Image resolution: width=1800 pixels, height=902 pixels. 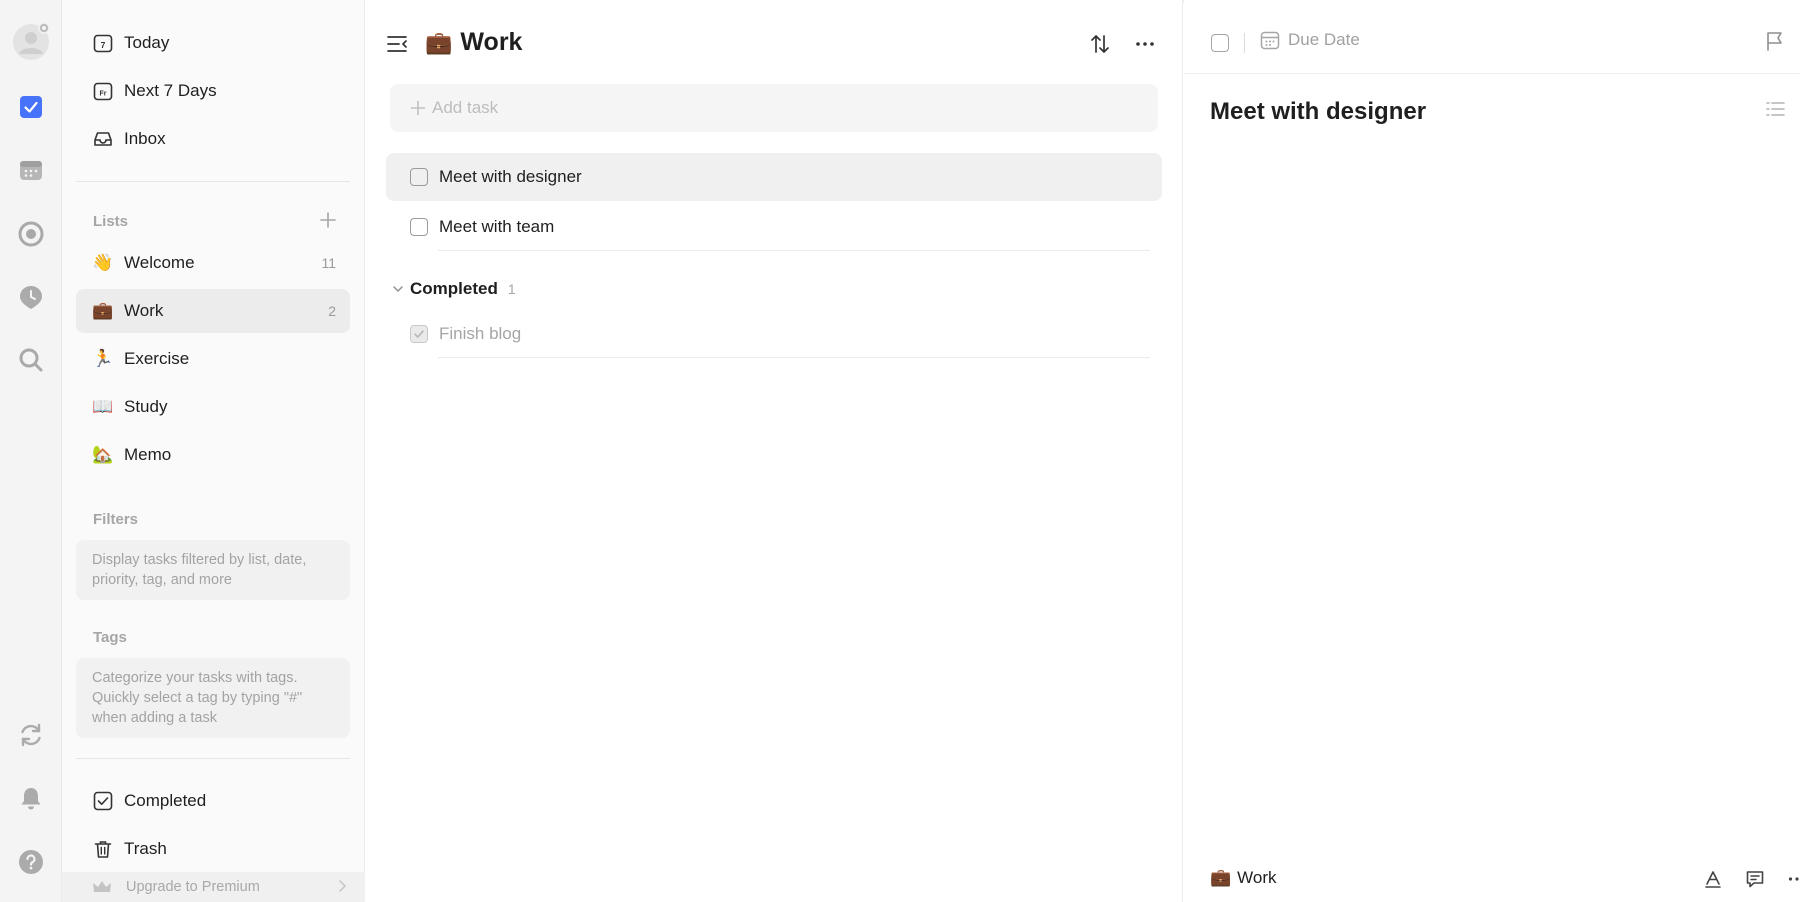 I want to click on sidebar-list-study: 📖 Study, so click(x=213, y=407).